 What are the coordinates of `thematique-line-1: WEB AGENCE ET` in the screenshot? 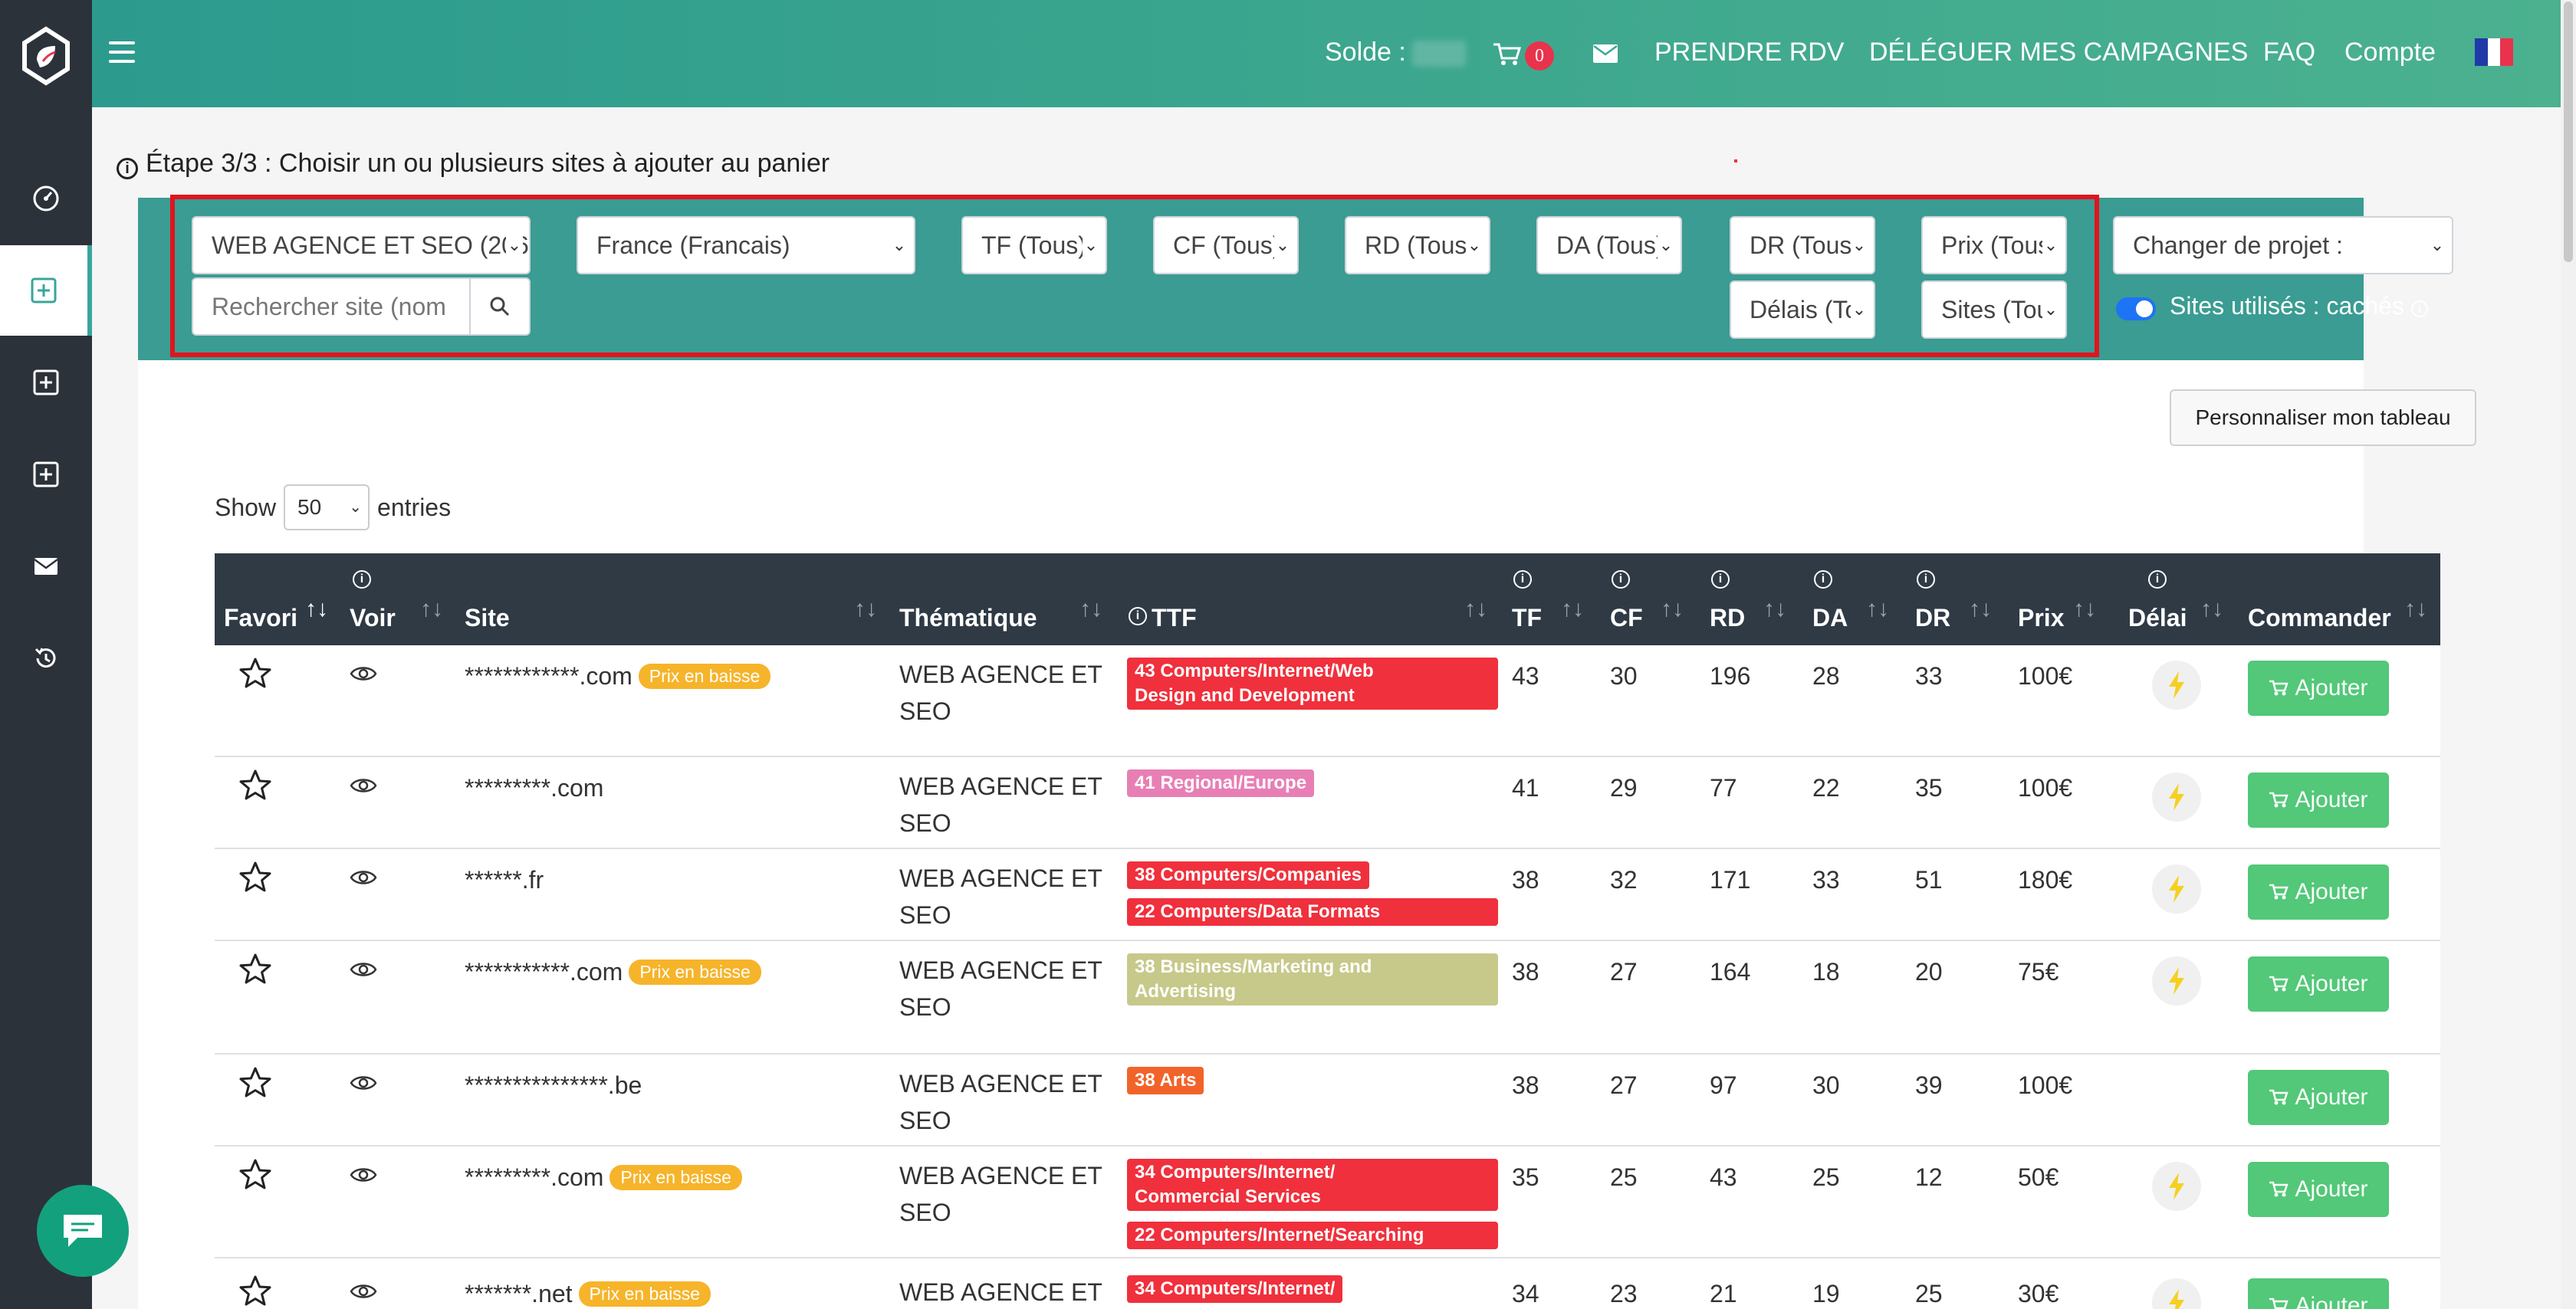 It's located at (1001, 1292).